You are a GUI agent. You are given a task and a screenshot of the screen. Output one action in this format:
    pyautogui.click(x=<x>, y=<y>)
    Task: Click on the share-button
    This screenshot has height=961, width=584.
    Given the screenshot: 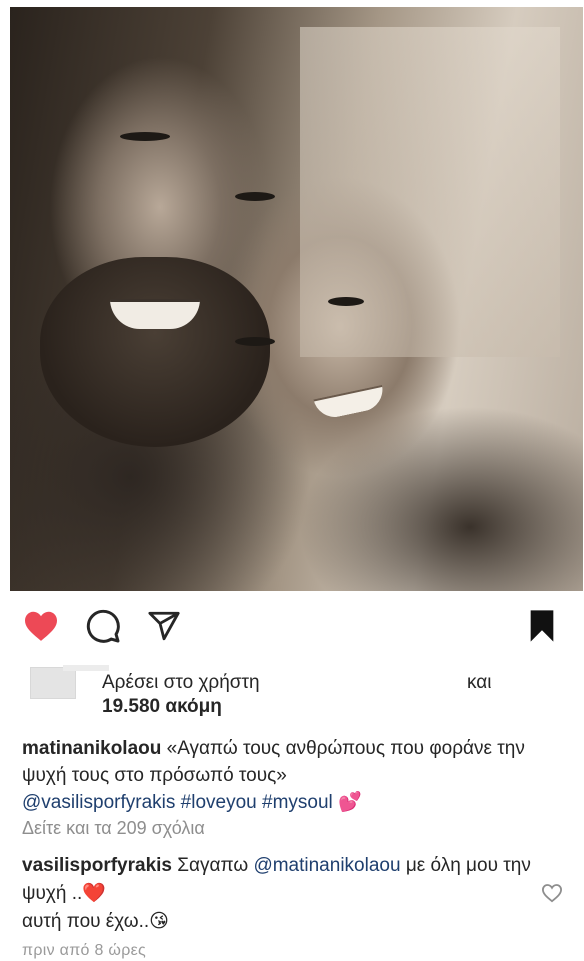 What is the action you would take?
    pyautogui.click(x=164, y=626)
    